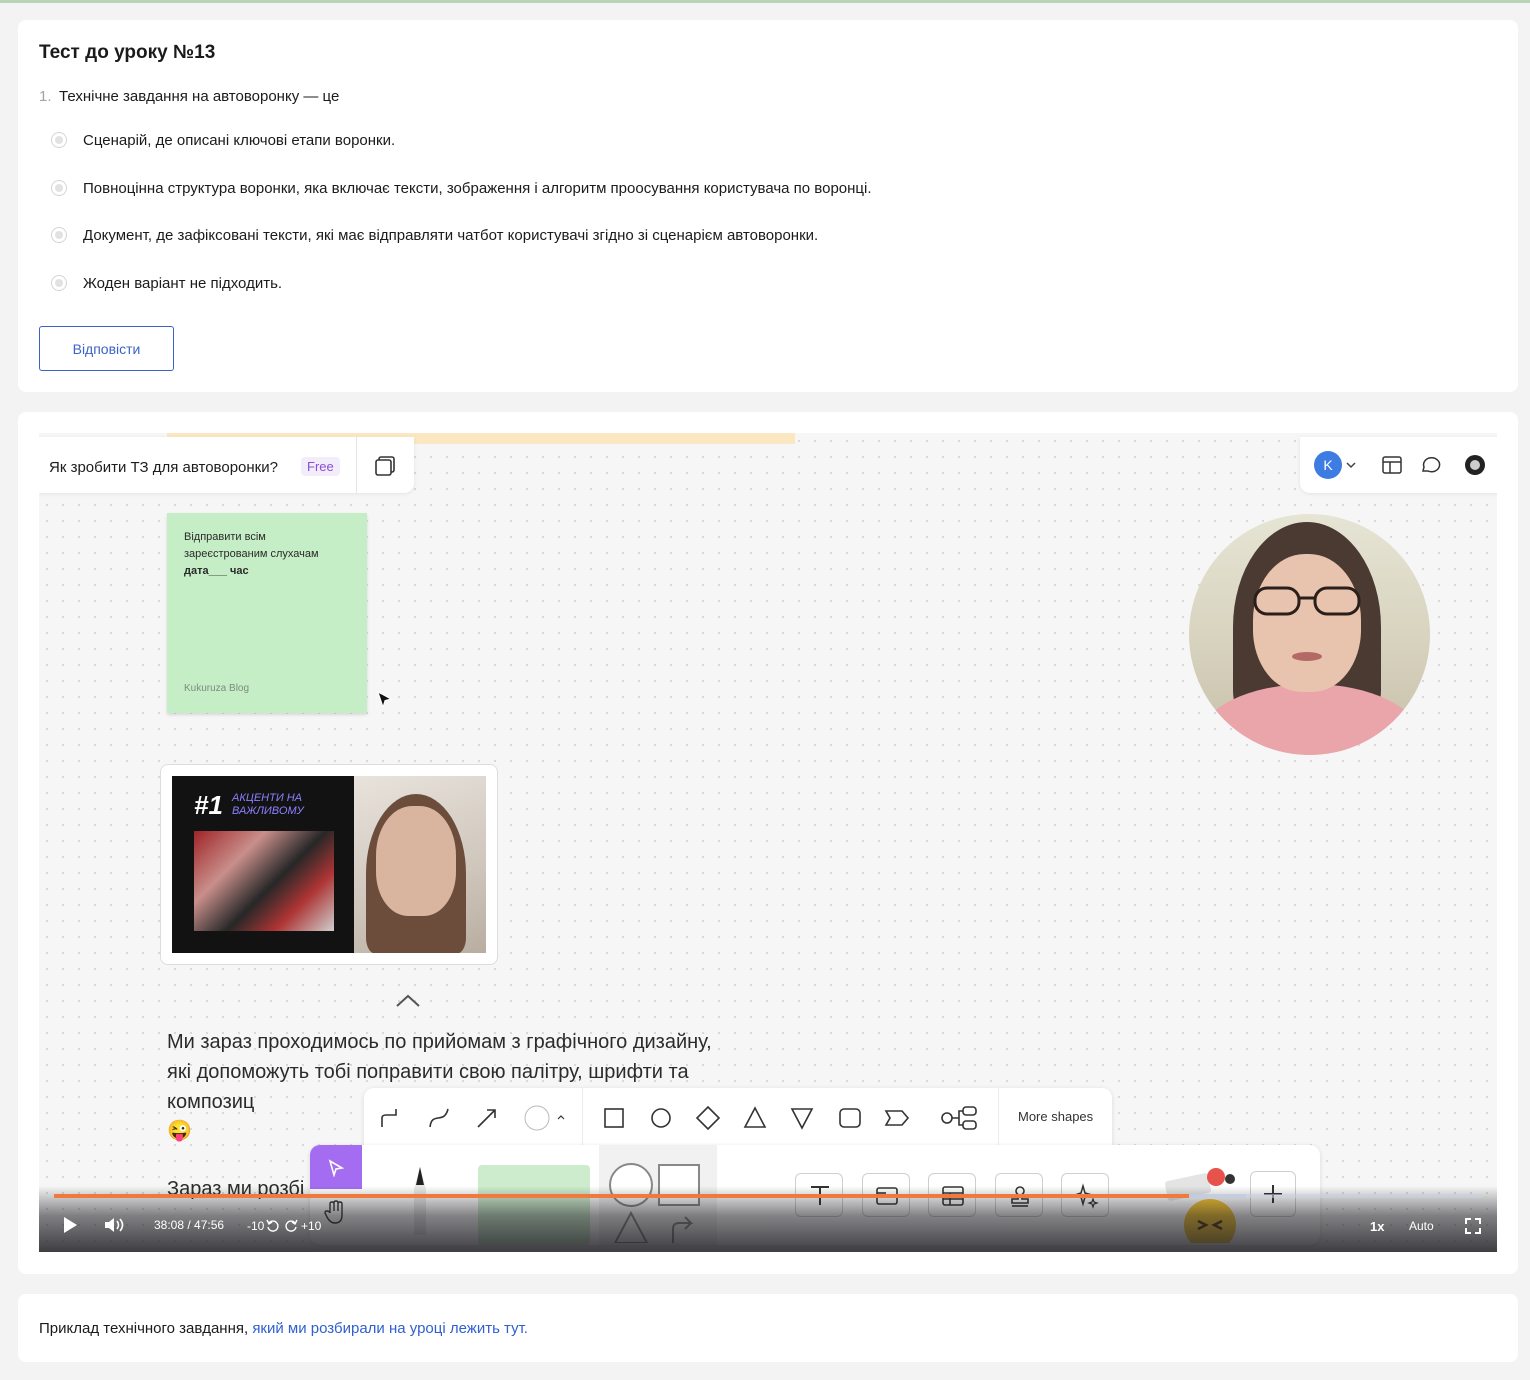  I want to click on app-logo-icon, so click(1475, 465).